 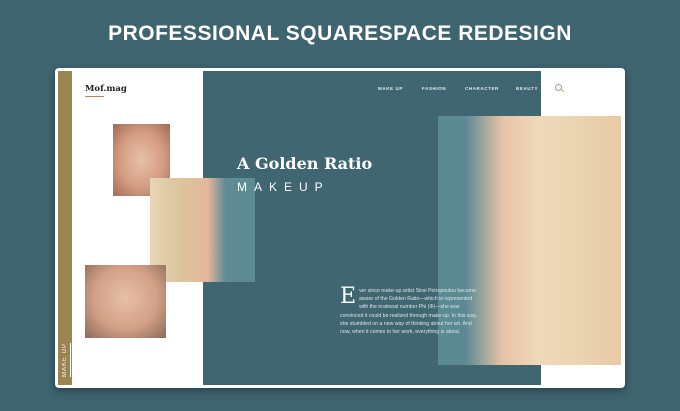 I want to click on nav-fashion: FASHION, so click(x=434, y=88).